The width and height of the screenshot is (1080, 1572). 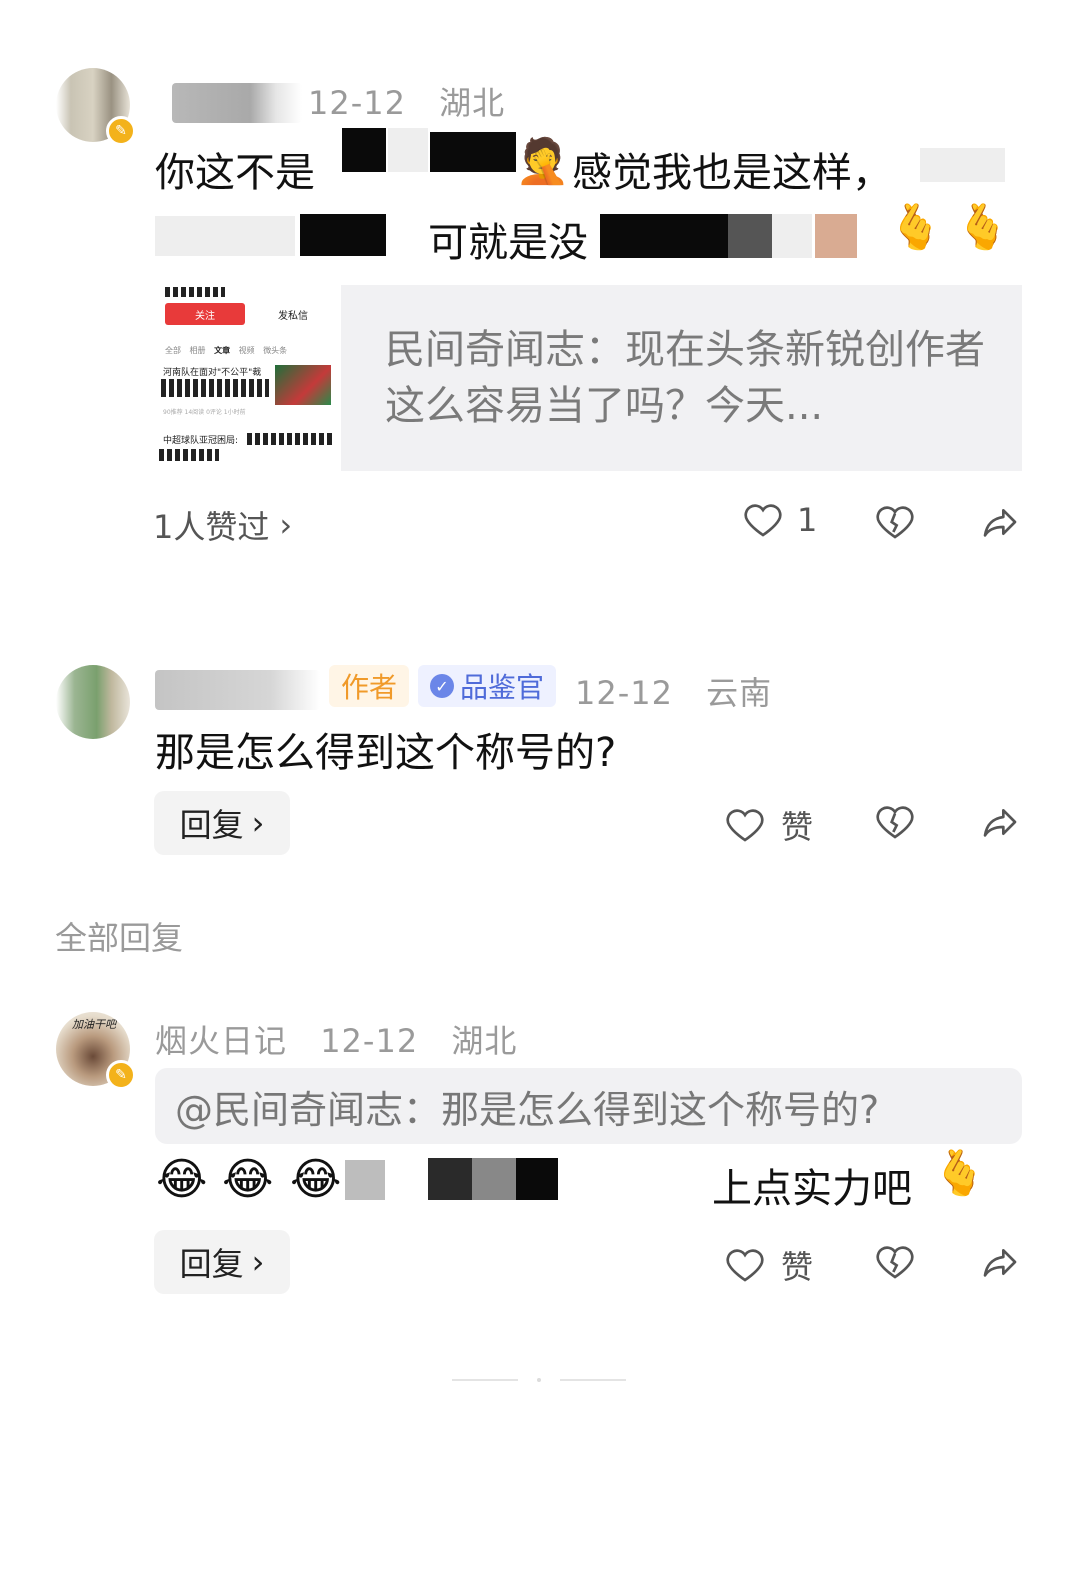 I want to click on liked-by-link: 1人赞过 ›, so click(x=222, y=525).